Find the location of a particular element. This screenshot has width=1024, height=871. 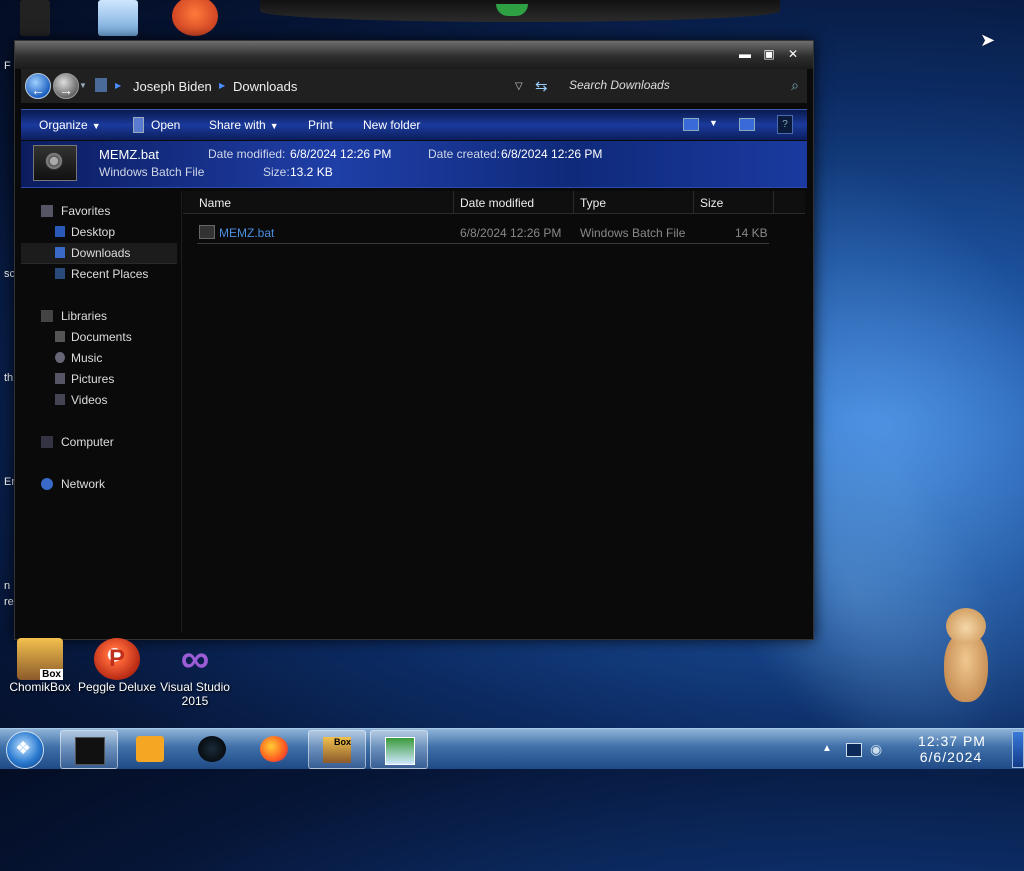

file-name: MEMZ.bat is located at coordinates (246, 233).